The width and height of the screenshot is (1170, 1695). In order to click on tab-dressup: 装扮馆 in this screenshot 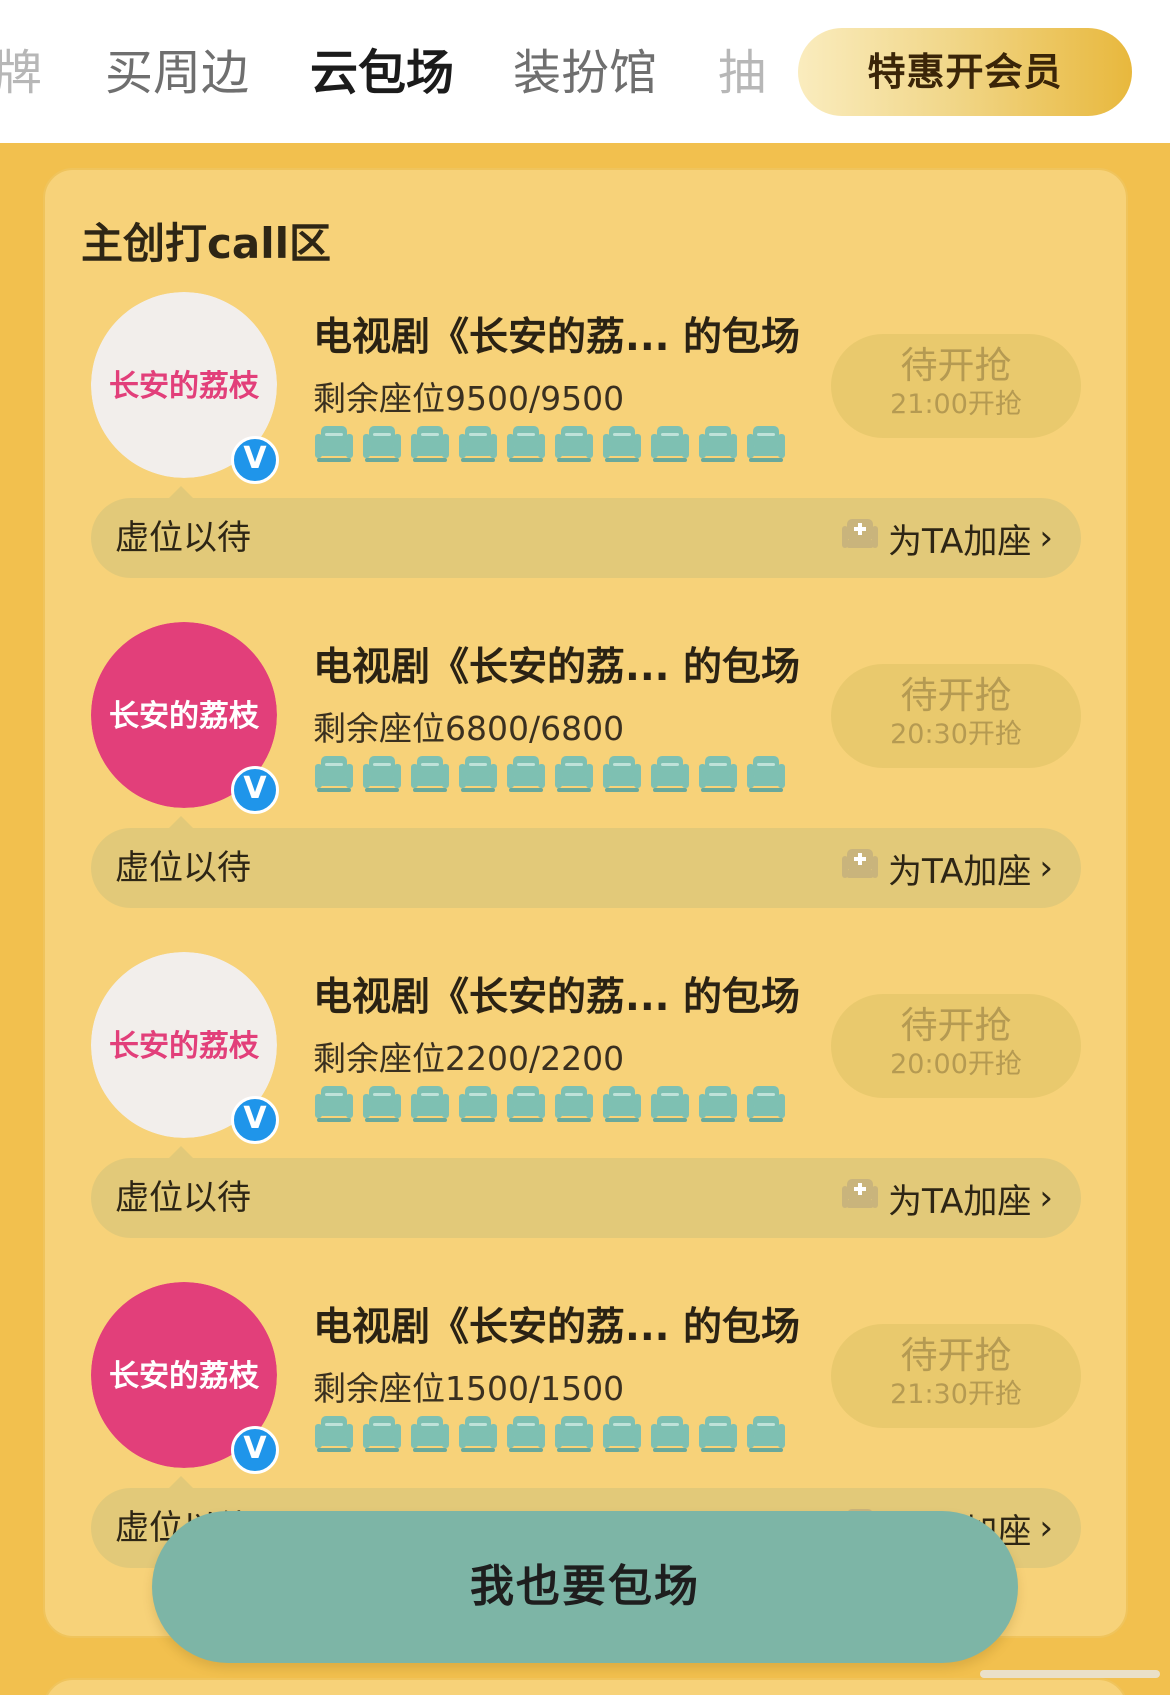, I will do `click(585, 73)`.